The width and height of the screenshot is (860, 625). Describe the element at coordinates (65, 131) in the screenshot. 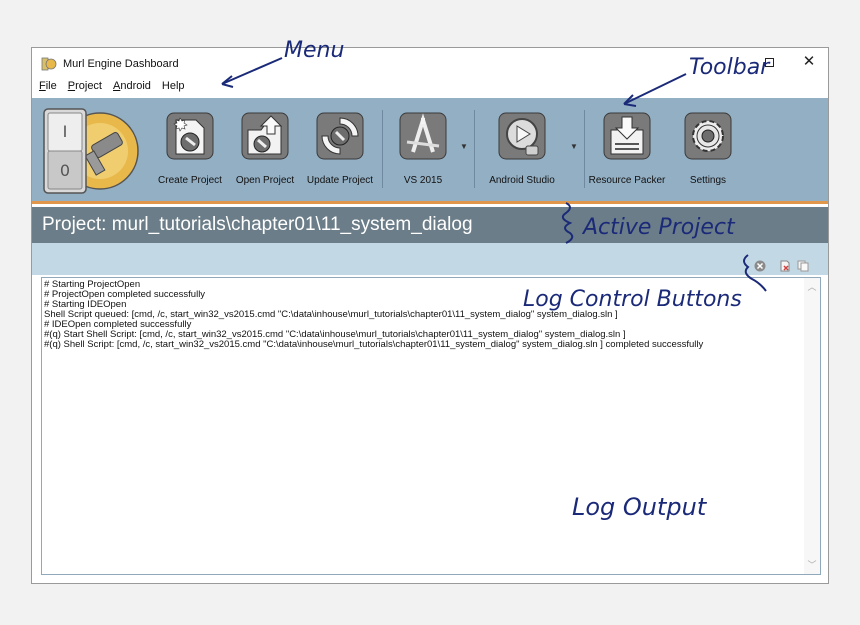

I see `switch-top-label: I` at that location.